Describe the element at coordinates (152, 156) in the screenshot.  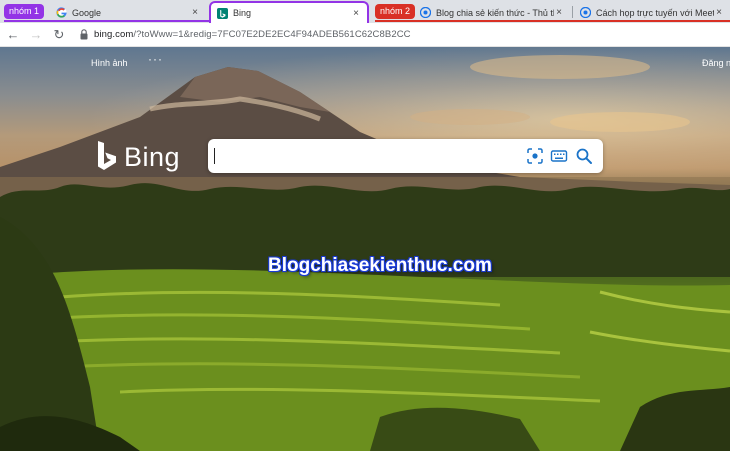
I see `bing-logo-text: Bing` at that location.